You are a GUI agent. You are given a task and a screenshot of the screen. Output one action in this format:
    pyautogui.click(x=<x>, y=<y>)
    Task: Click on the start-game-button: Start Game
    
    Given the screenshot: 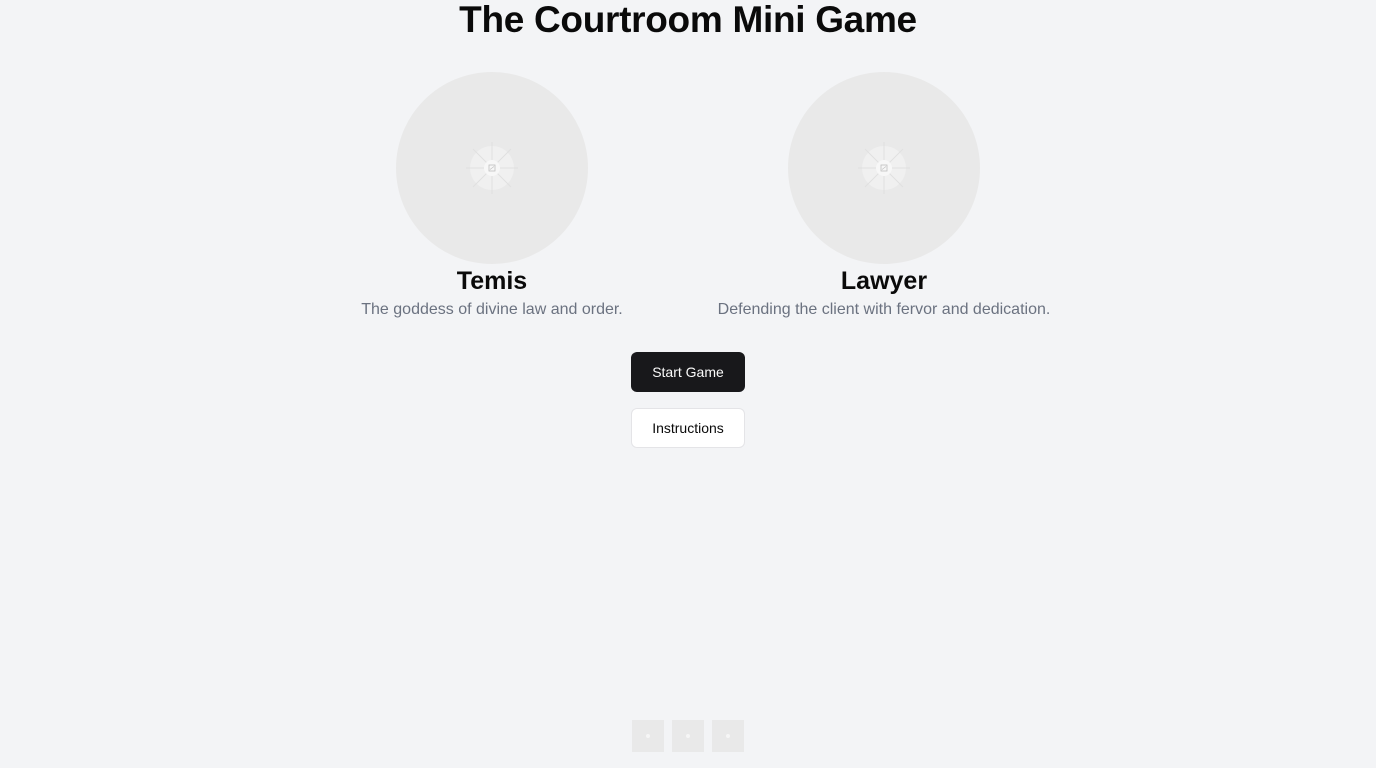 What is the action you would take?
    pyautogui.click(x=688, y=372)
    